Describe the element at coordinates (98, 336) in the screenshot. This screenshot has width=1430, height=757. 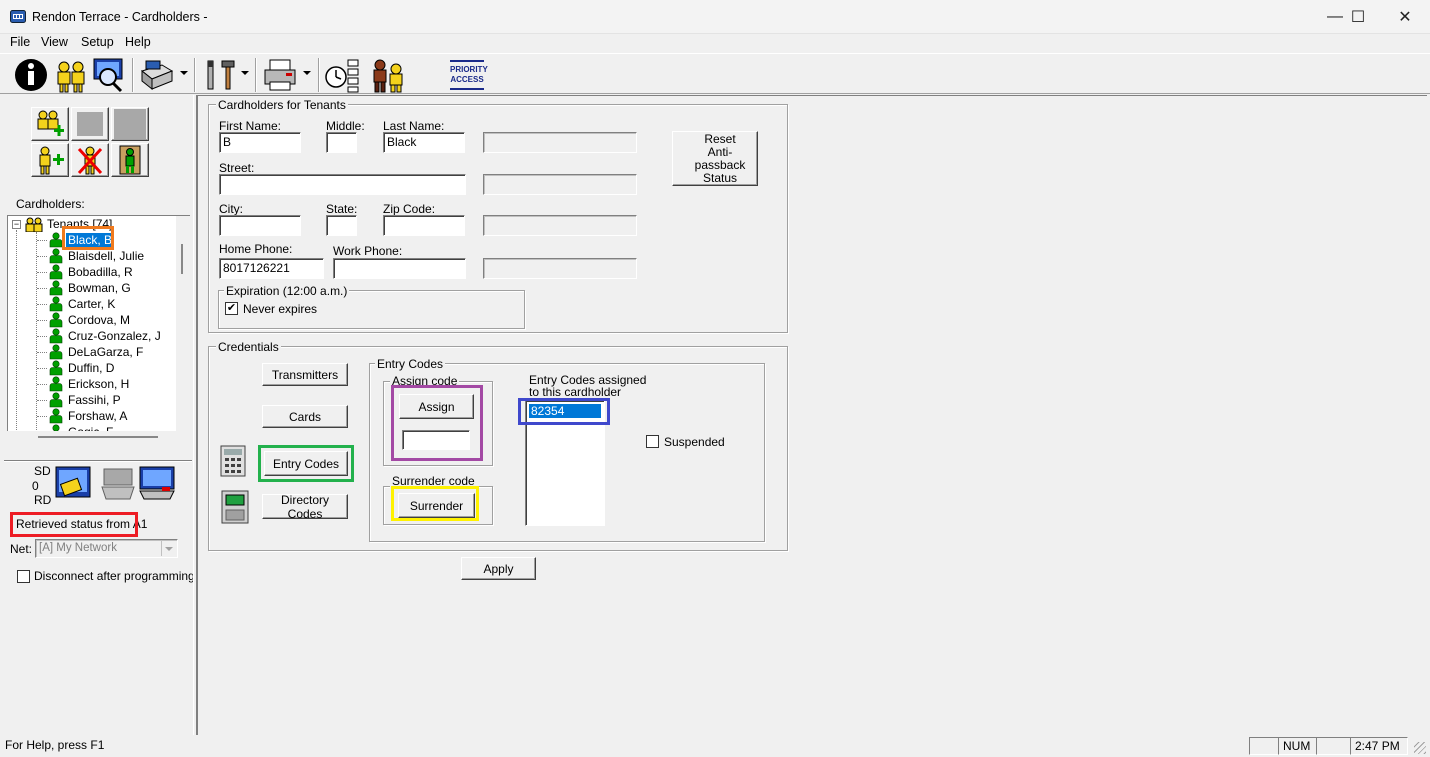
I see `tree-item: Cruz-Gonzalez, J` at that location.